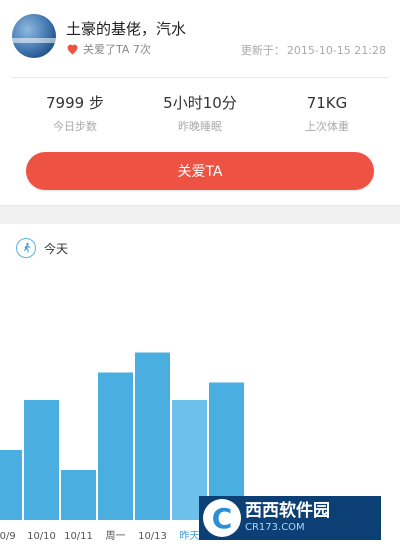 The image size is (400, 547). I want to click on chart-header: 今天, so click(42, 248).